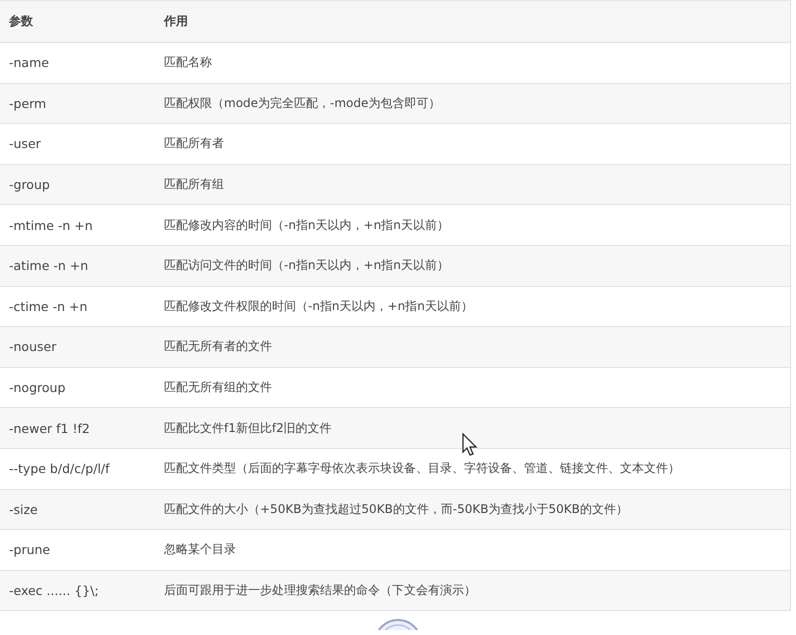 The height and width of the screenshot is (635, 796). What do you see at coordinates (29, 62) in the screenshot?
I see `table-cell-text: -name` at bounding box center [29, 62].